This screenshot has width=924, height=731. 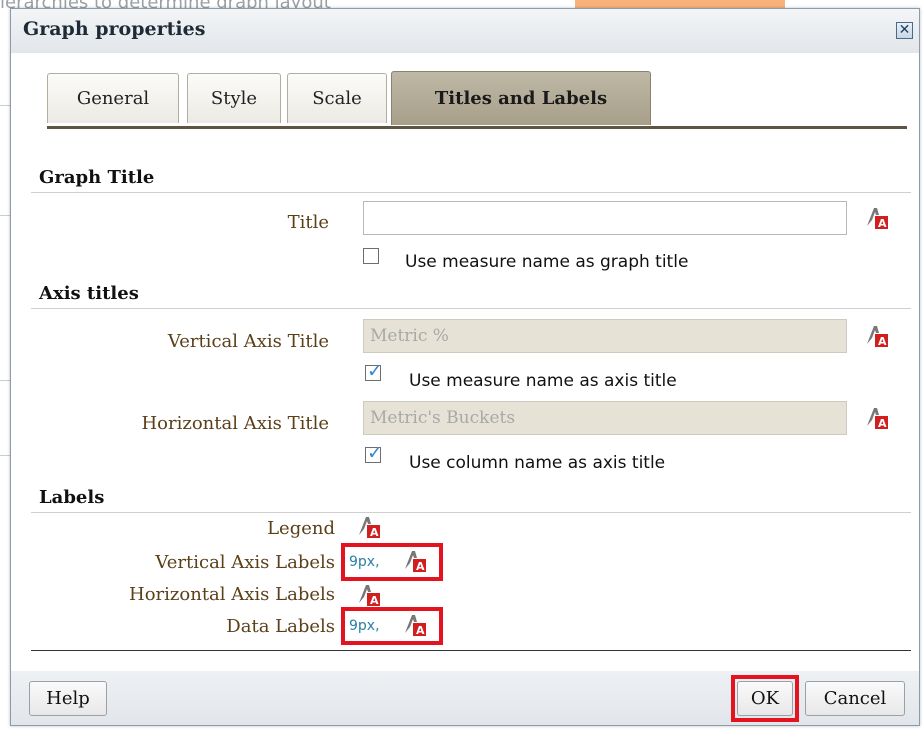 What do you see at coordinates (72, 497) in the screenshot?
I see `labels-heading: Labels` at bounding box center [72, 497].